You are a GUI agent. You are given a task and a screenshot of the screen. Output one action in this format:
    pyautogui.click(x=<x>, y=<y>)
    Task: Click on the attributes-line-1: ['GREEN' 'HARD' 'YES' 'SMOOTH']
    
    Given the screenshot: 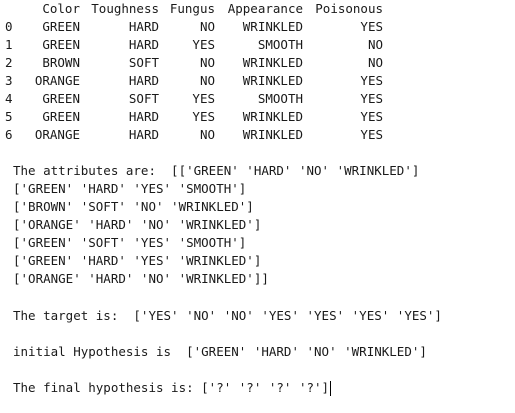 What is the action you would take?
    pyautogui.click(x=130, y=188)
    